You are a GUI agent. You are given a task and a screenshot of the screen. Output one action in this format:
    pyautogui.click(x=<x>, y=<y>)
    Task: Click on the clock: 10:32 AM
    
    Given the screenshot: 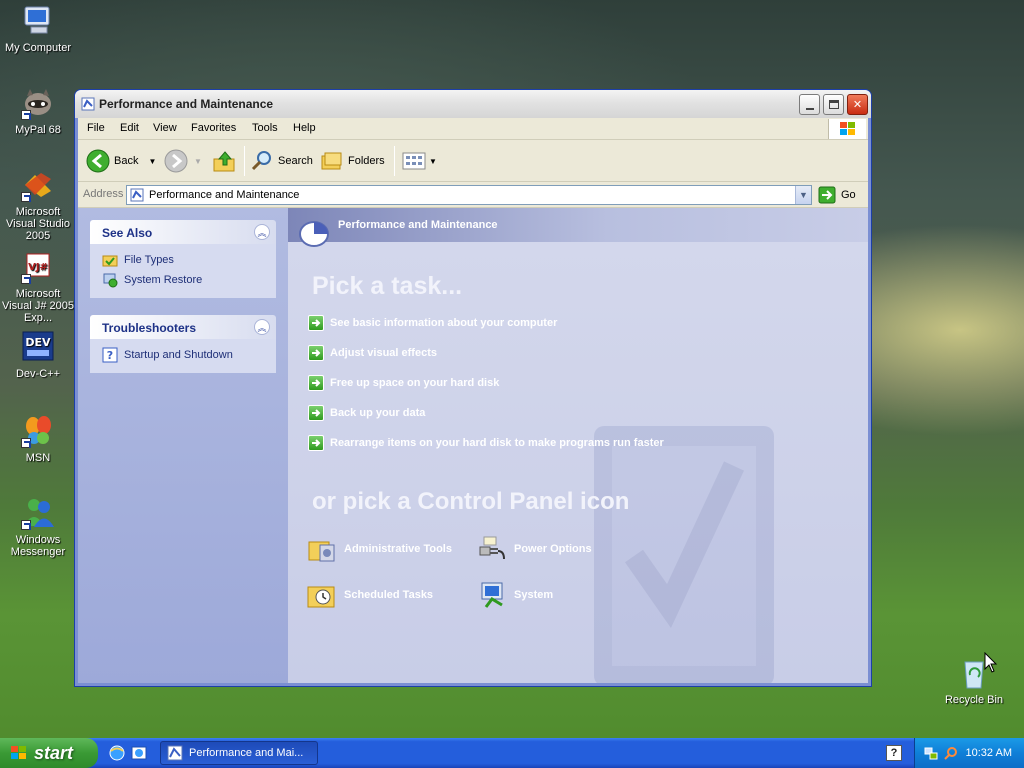 What is the action you would take?
    pyautogui.click(x=988, y=753)
    